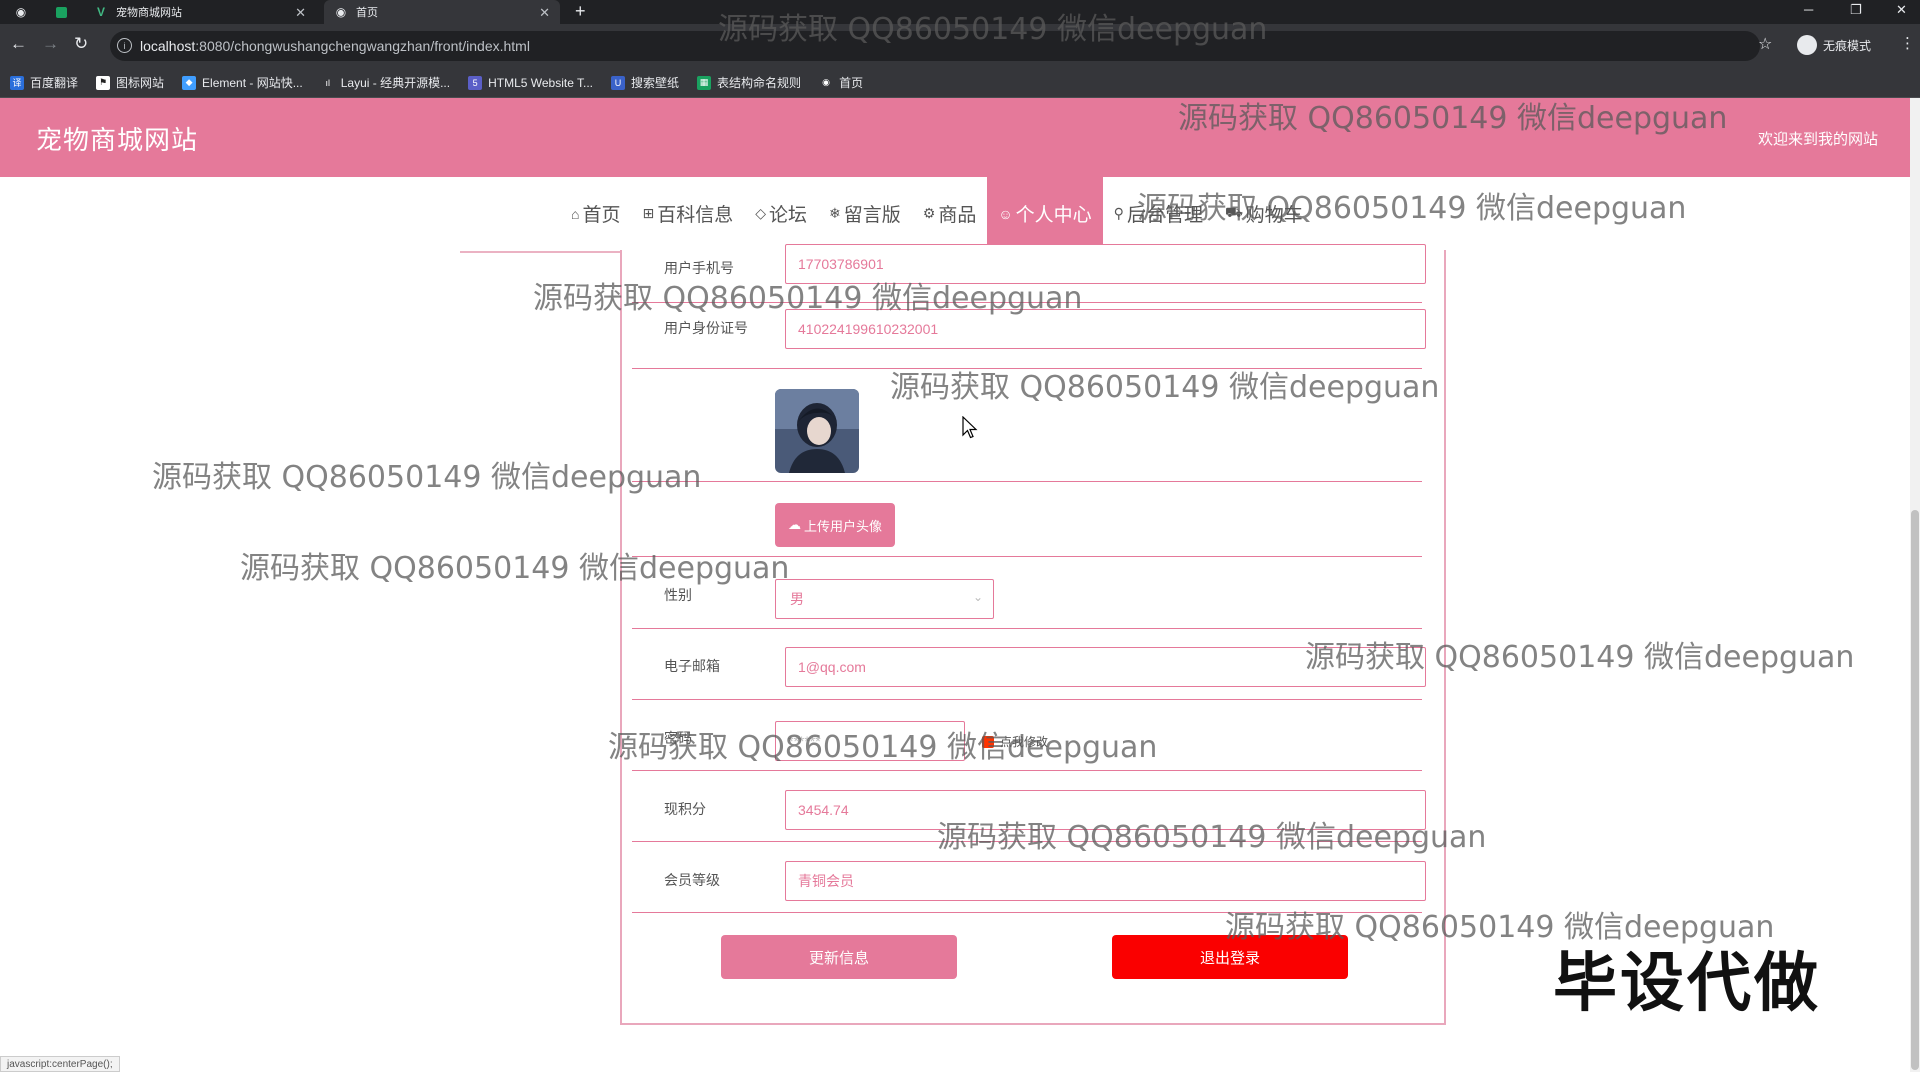 This screenshot has height=1072, width=1920. I want to click on html5-icon: 5, so click(475, 82).